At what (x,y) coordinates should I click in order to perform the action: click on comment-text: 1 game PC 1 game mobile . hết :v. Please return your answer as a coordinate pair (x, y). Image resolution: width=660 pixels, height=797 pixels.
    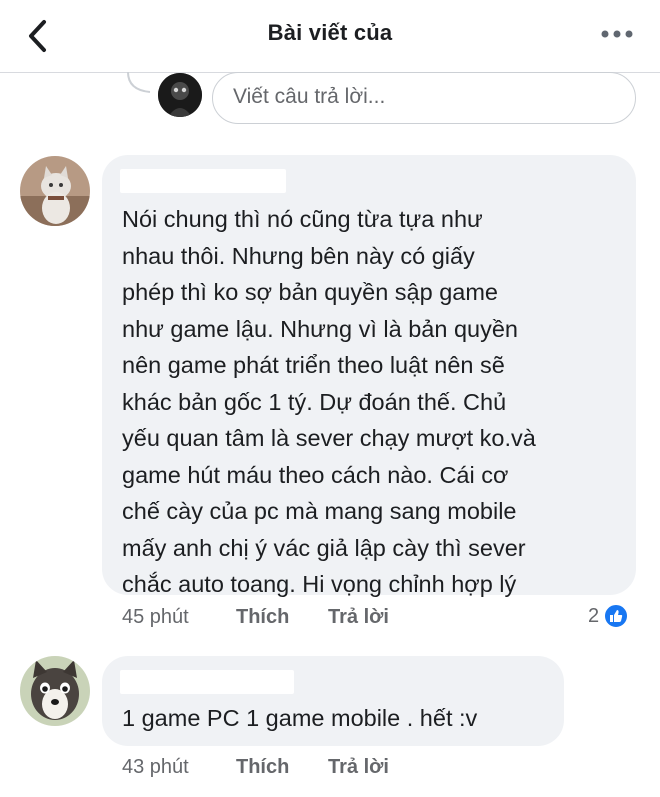
    Looking at the image, I should click on (300, 718).